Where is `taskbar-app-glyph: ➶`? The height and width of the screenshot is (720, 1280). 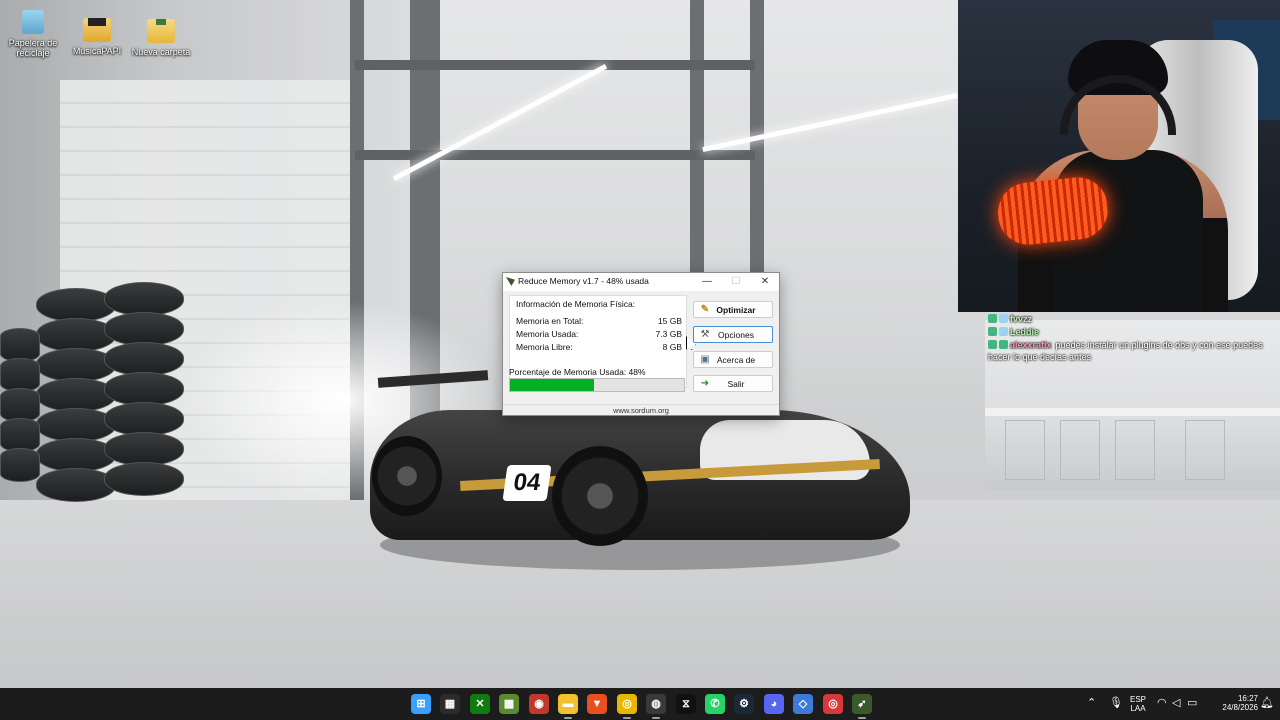
taskbar-app-glyph: ➶ is located at coordinates (862, 704).